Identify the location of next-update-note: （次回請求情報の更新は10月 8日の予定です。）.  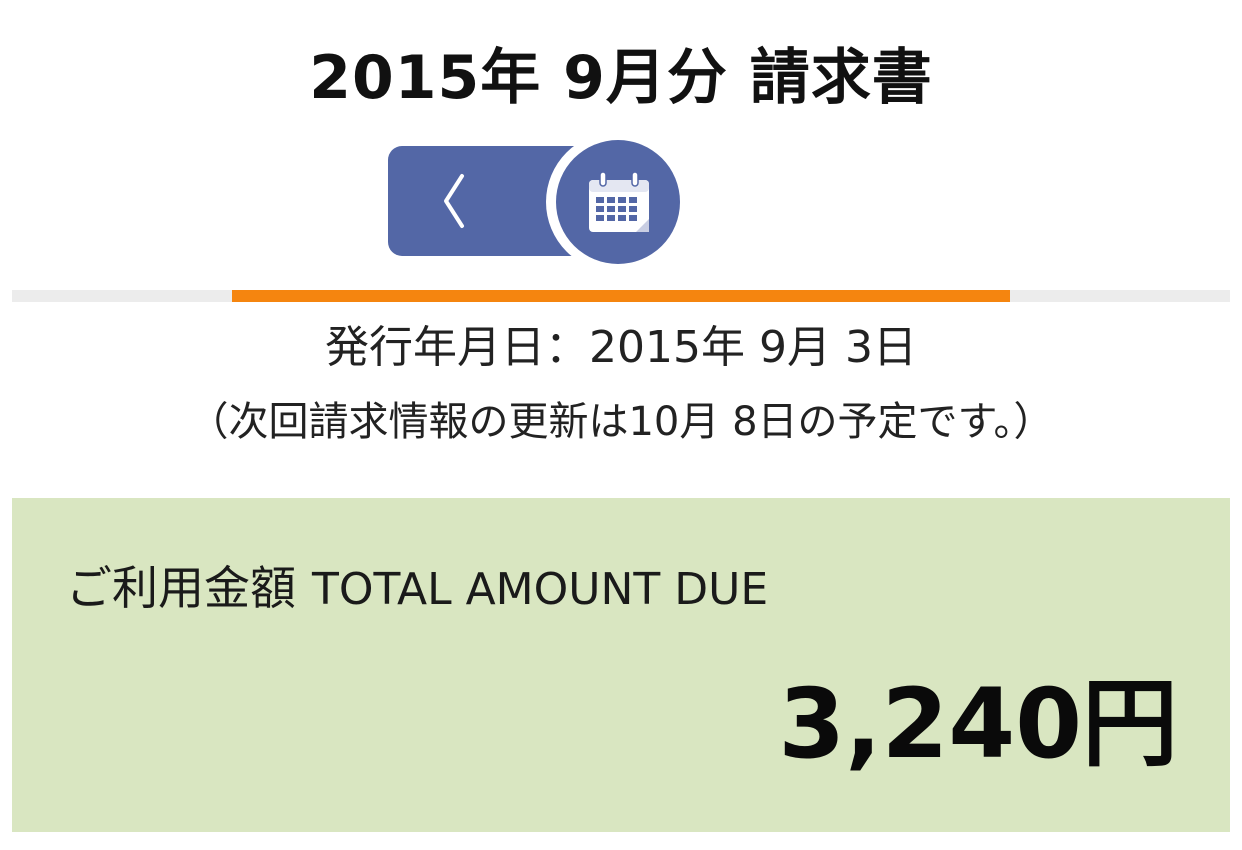
(621, 422).